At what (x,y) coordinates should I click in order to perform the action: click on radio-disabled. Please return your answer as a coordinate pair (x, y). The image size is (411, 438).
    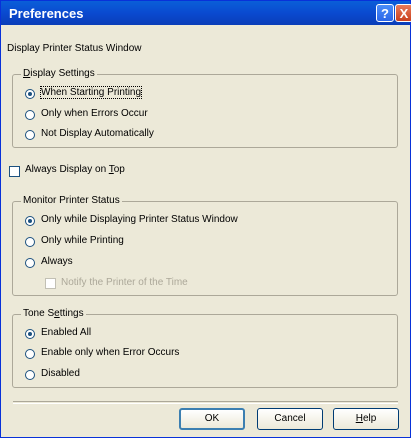
    Looking at the image, I should click on (30, 375).